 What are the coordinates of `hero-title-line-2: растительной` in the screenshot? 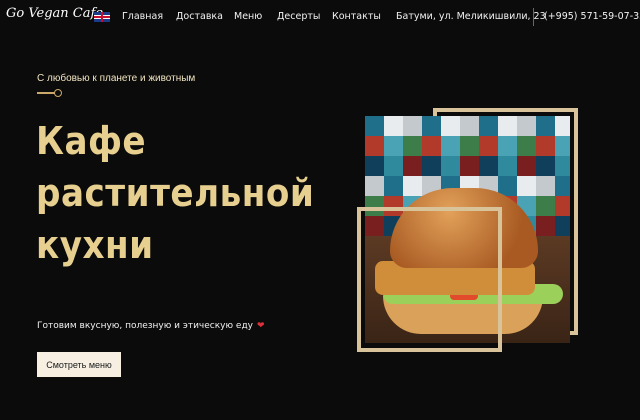 It's located at (175, 193).